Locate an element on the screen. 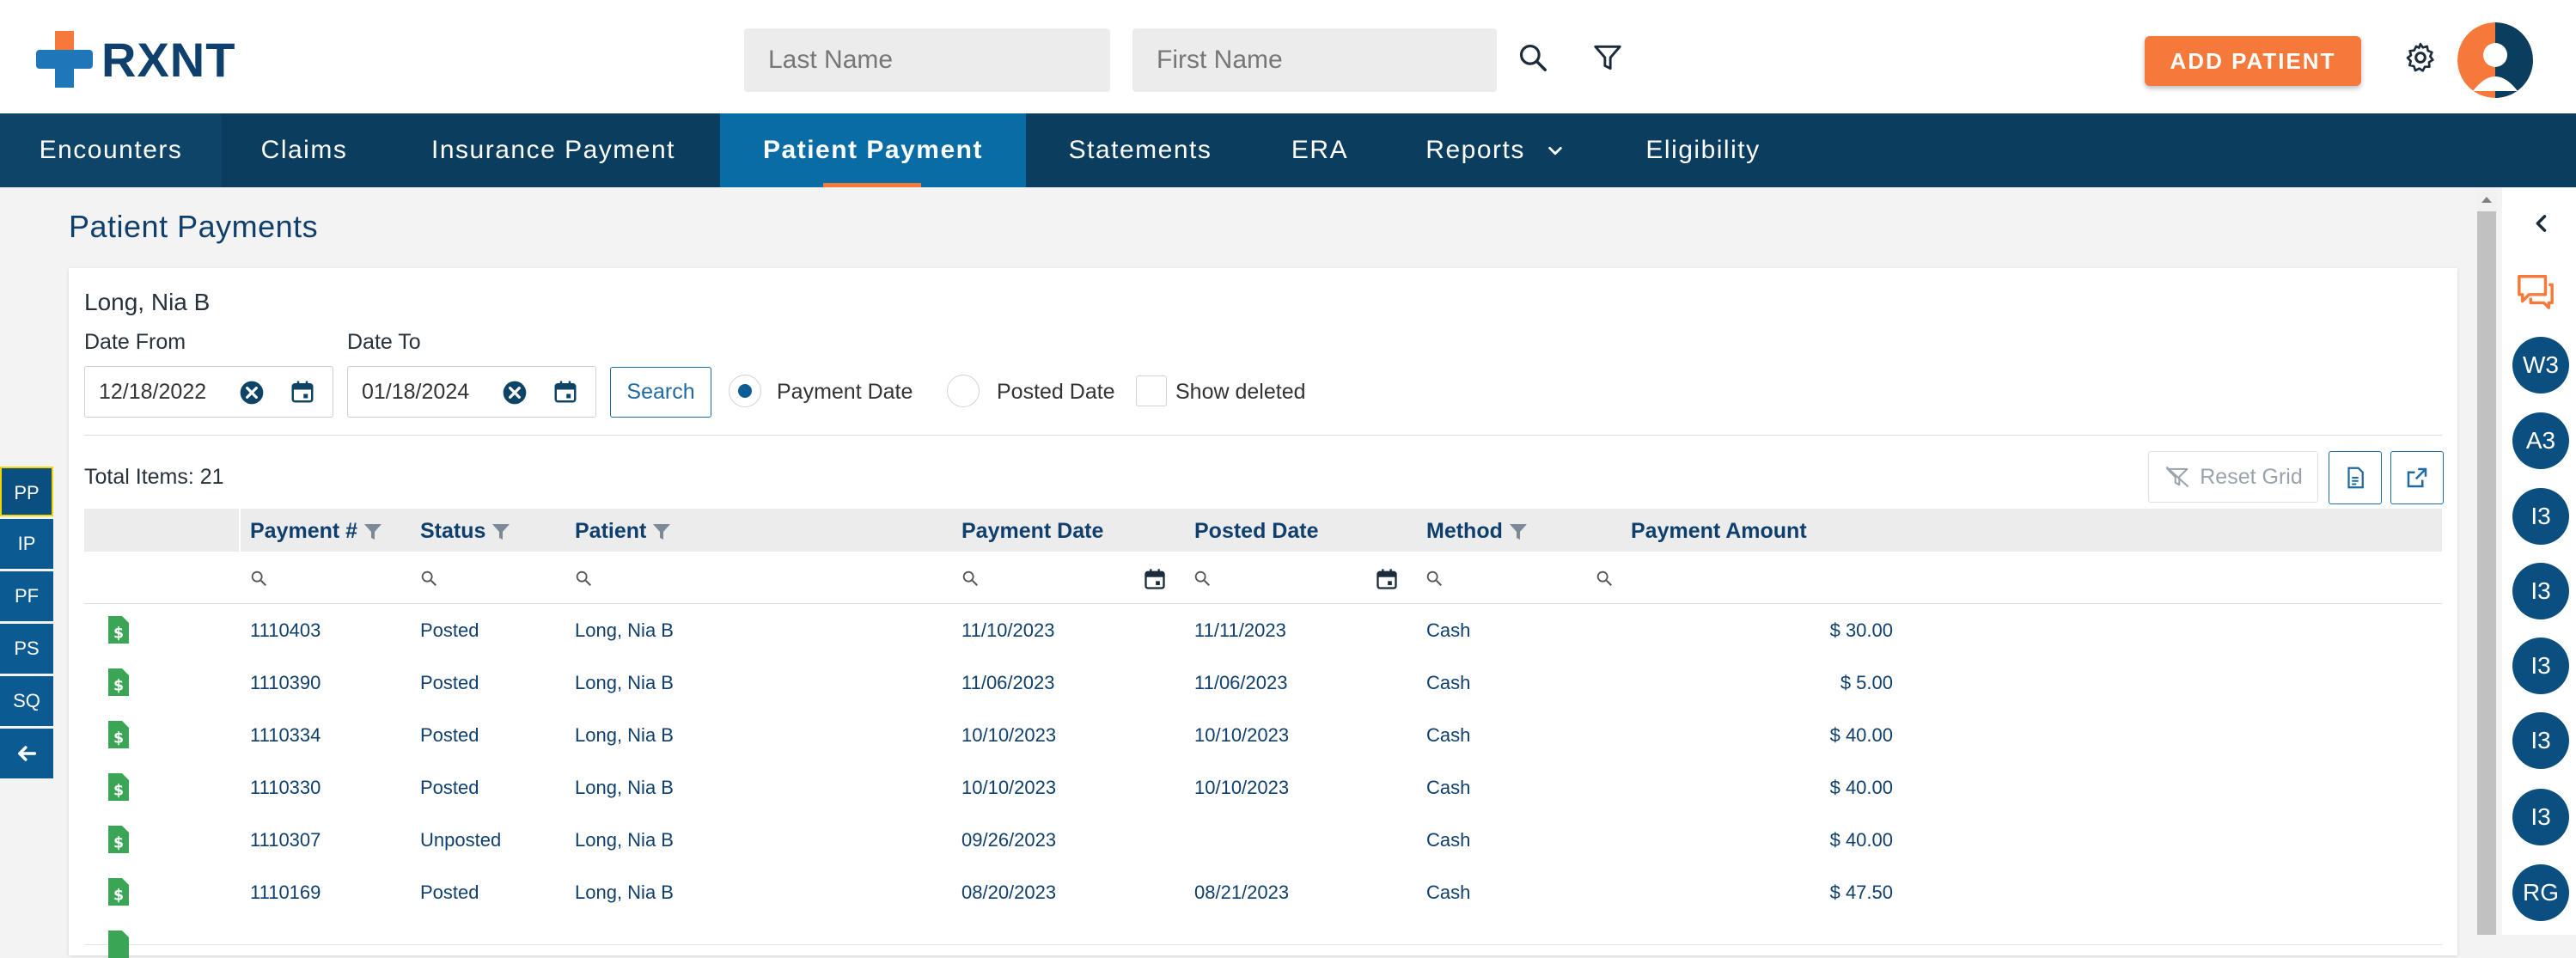  date-from-field: 12/18/2022 is located at coordinates (208, 392).